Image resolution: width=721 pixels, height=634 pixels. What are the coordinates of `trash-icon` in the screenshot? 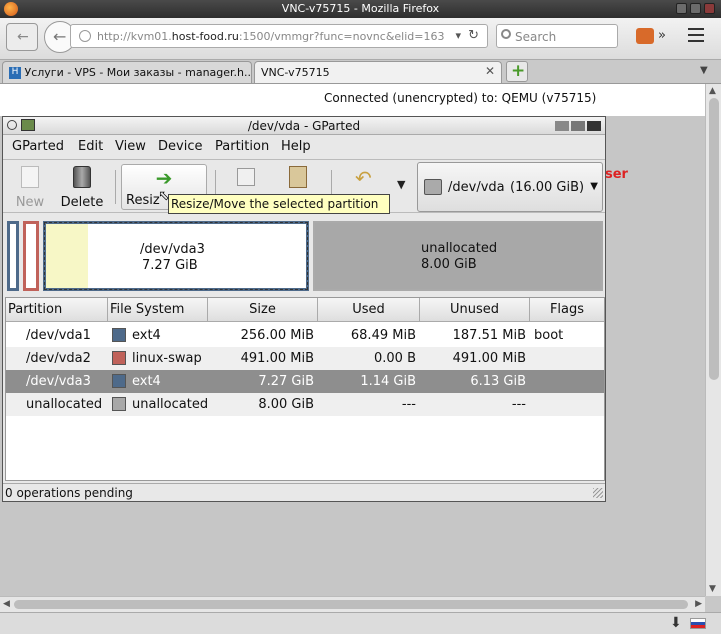 It's located at (82, 177).